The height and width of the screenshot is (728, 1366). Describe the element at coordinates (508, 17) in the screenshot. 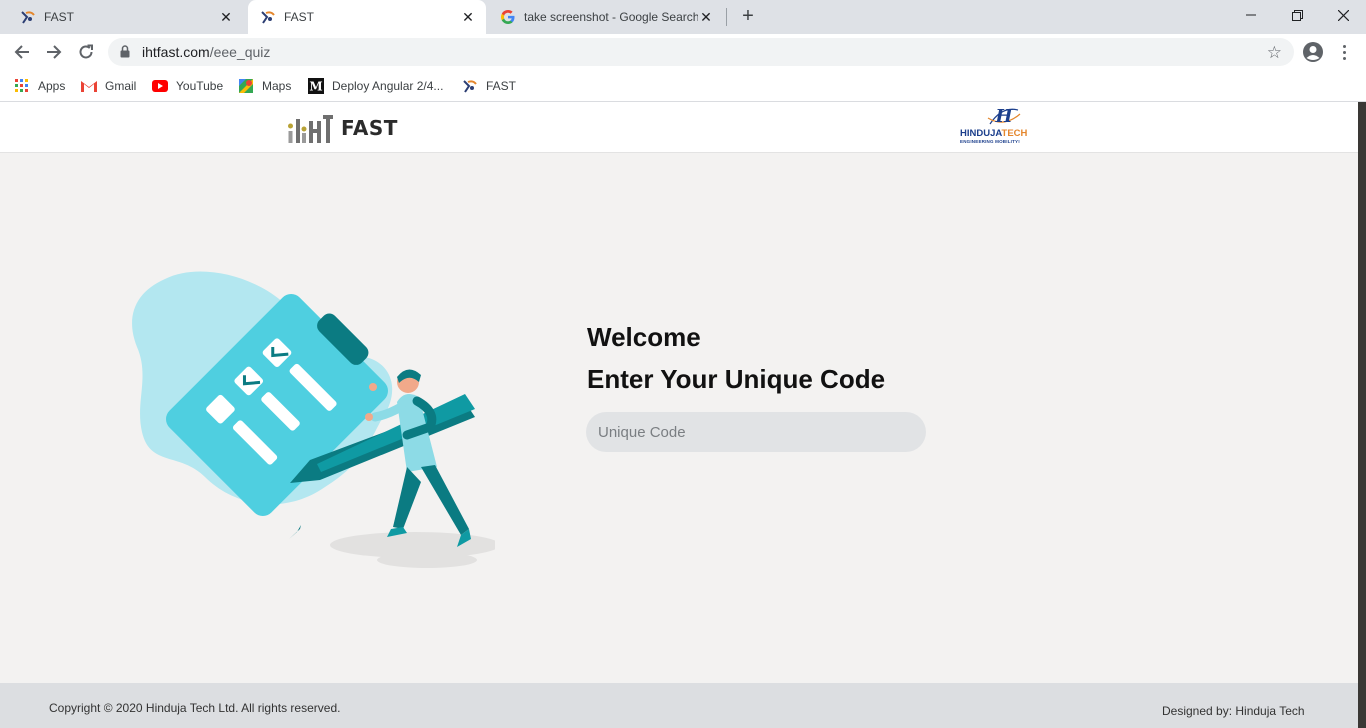

I see `google-icon` at that location.